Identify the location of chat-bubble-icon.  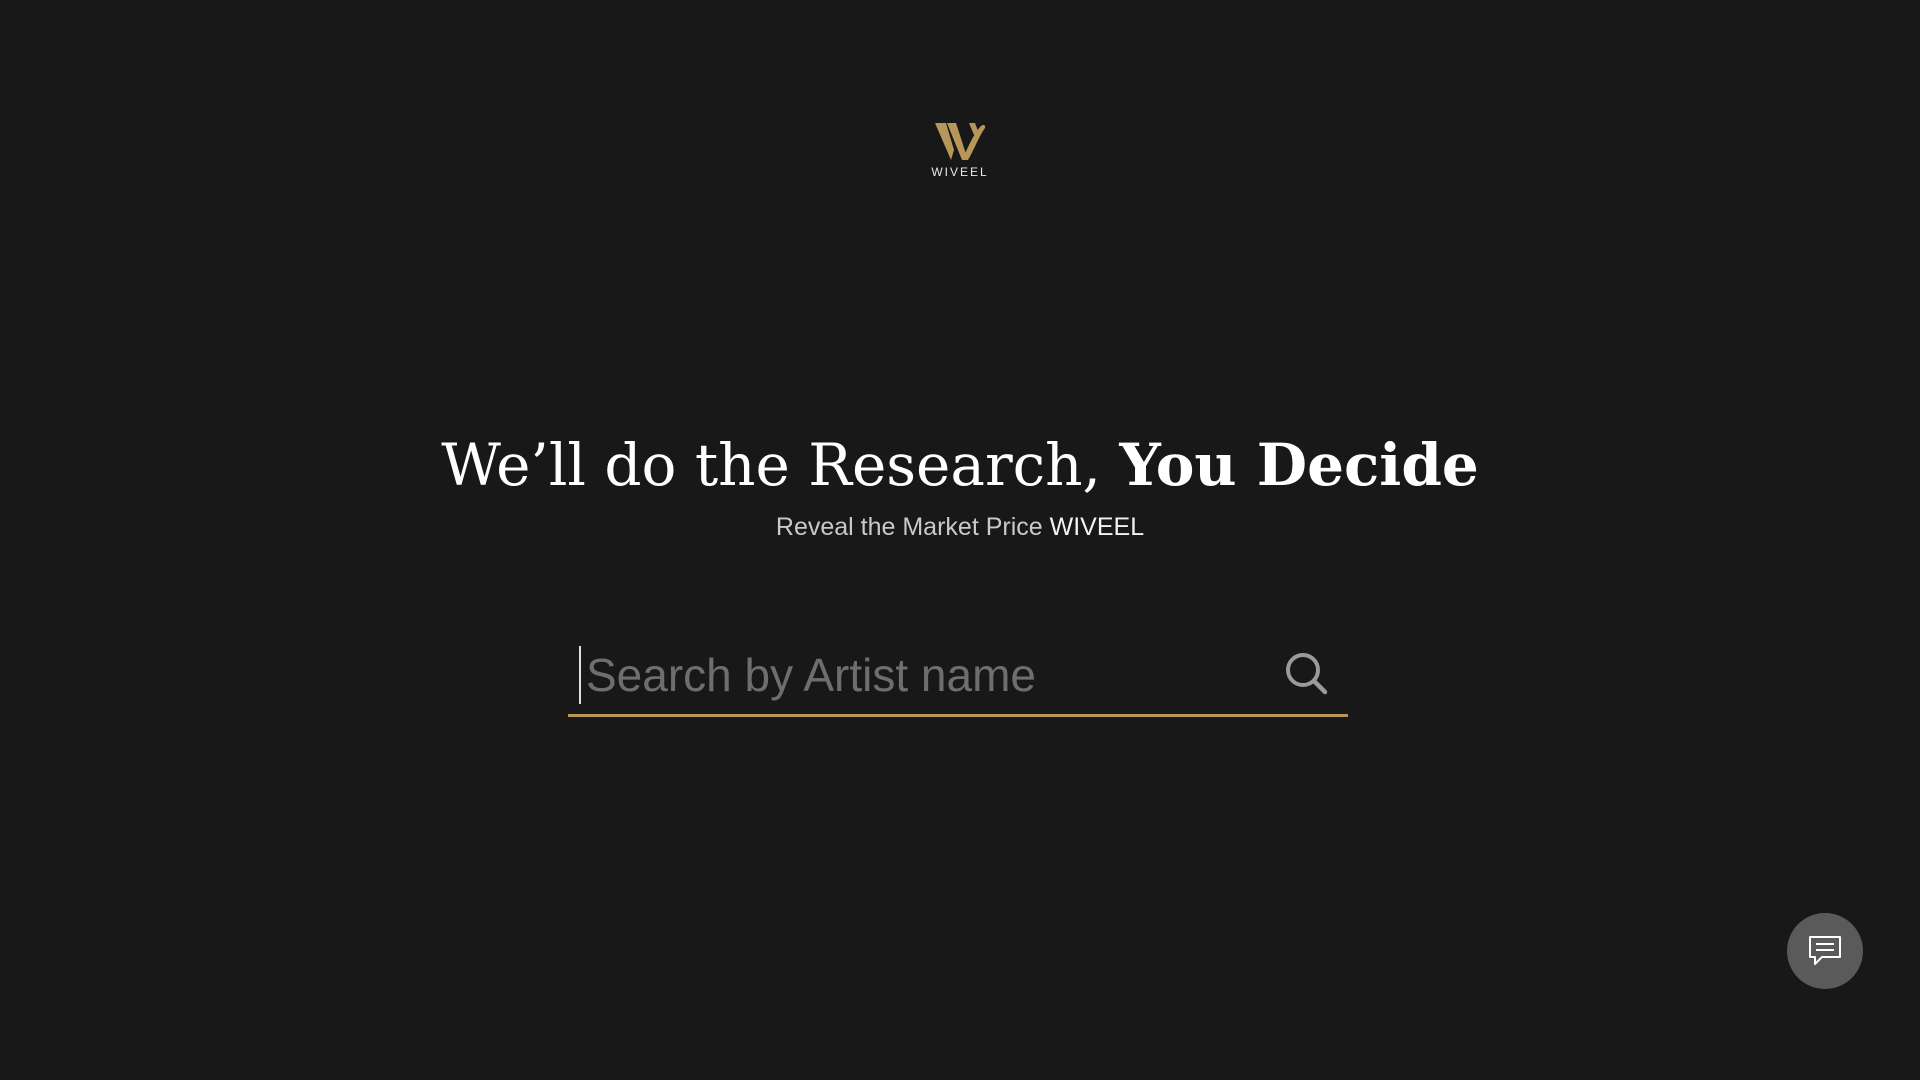
(1825, 950).